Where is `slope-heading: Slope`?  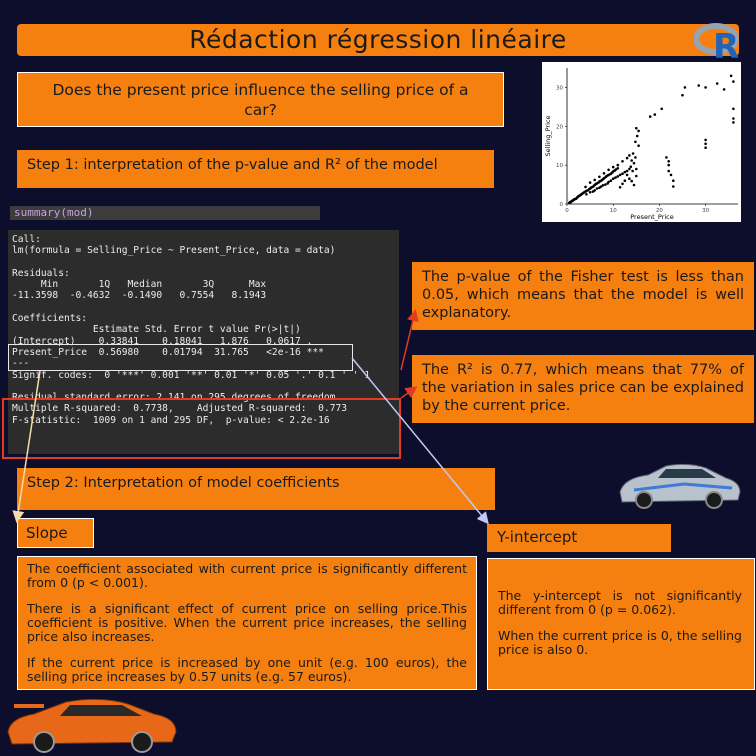 slope-heading: Slope is located at coordinates (55, 533).